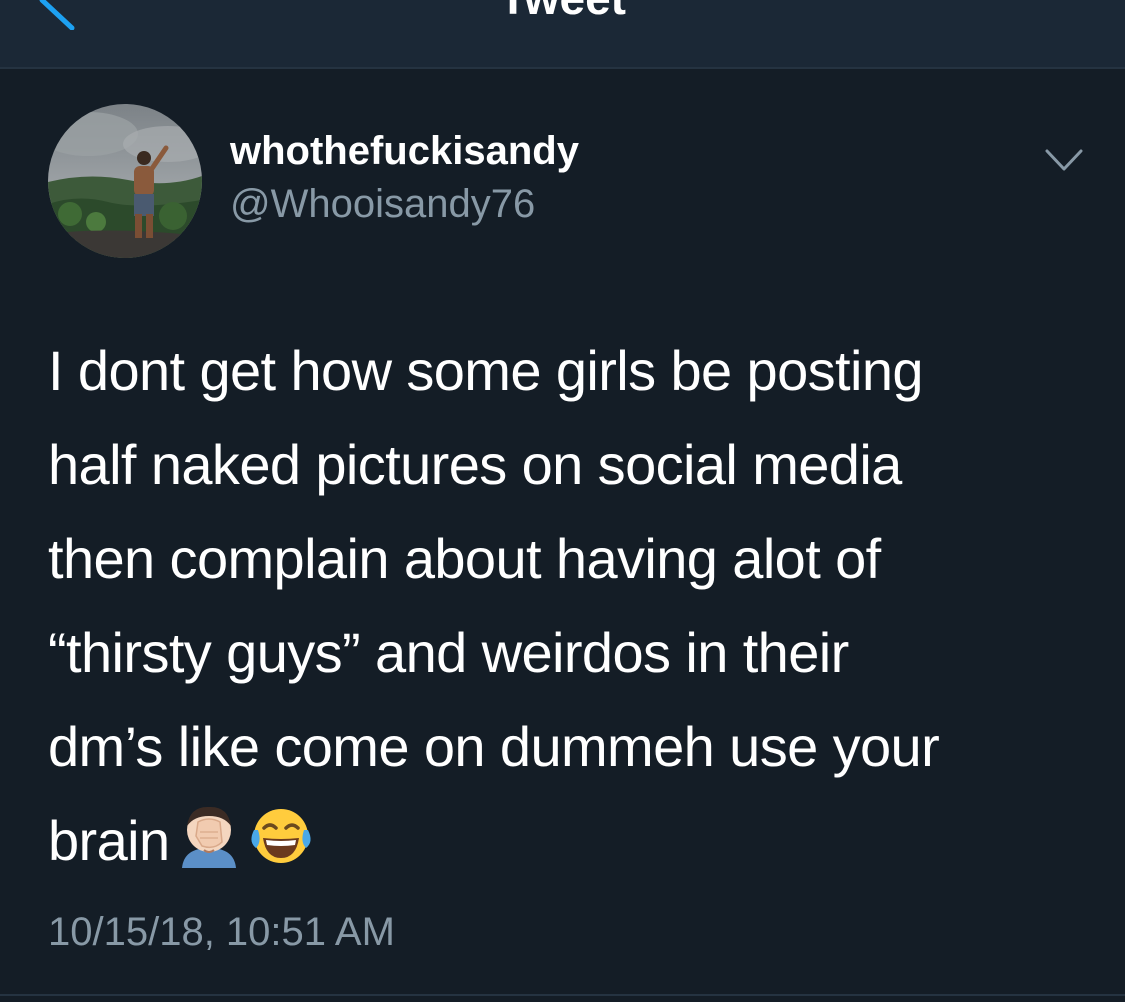  I want to click on avatar, so click(125, 181).